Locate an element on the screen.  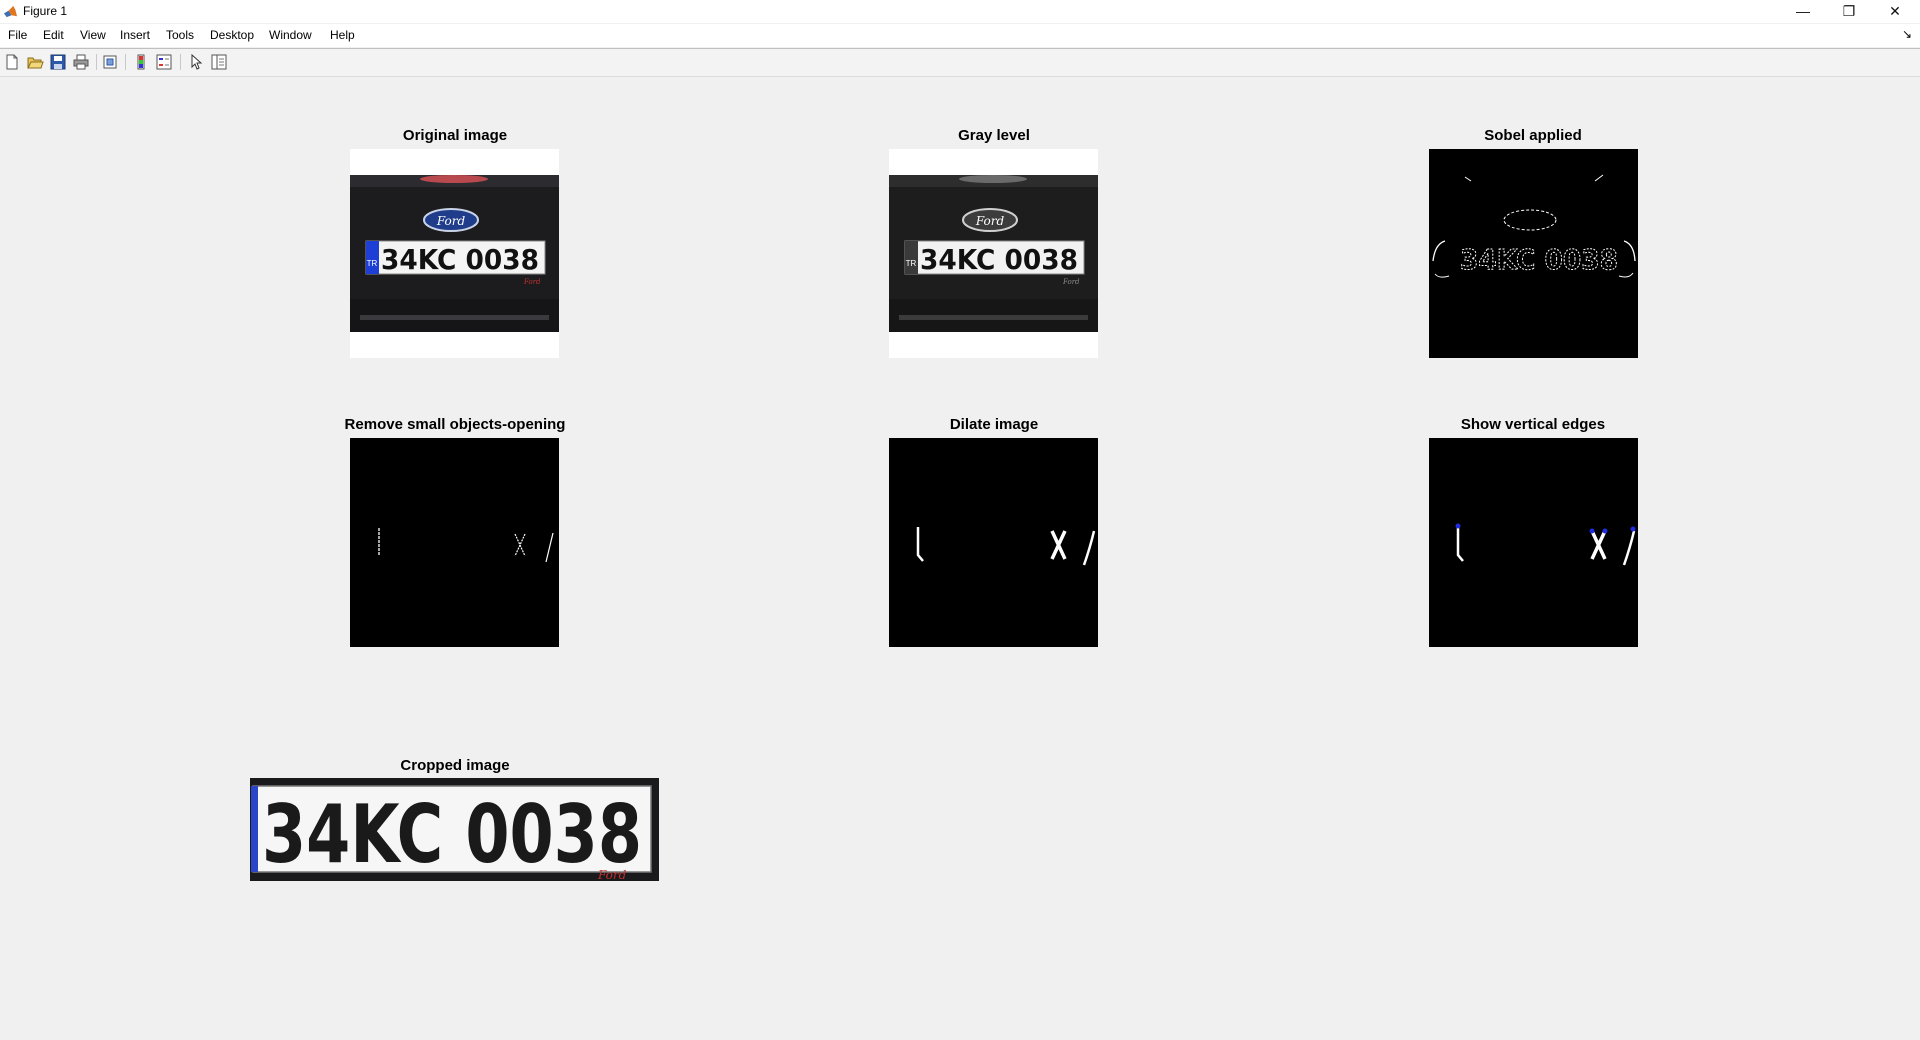
gray-plate-country-code: TR is located at coordinates (911, 263).